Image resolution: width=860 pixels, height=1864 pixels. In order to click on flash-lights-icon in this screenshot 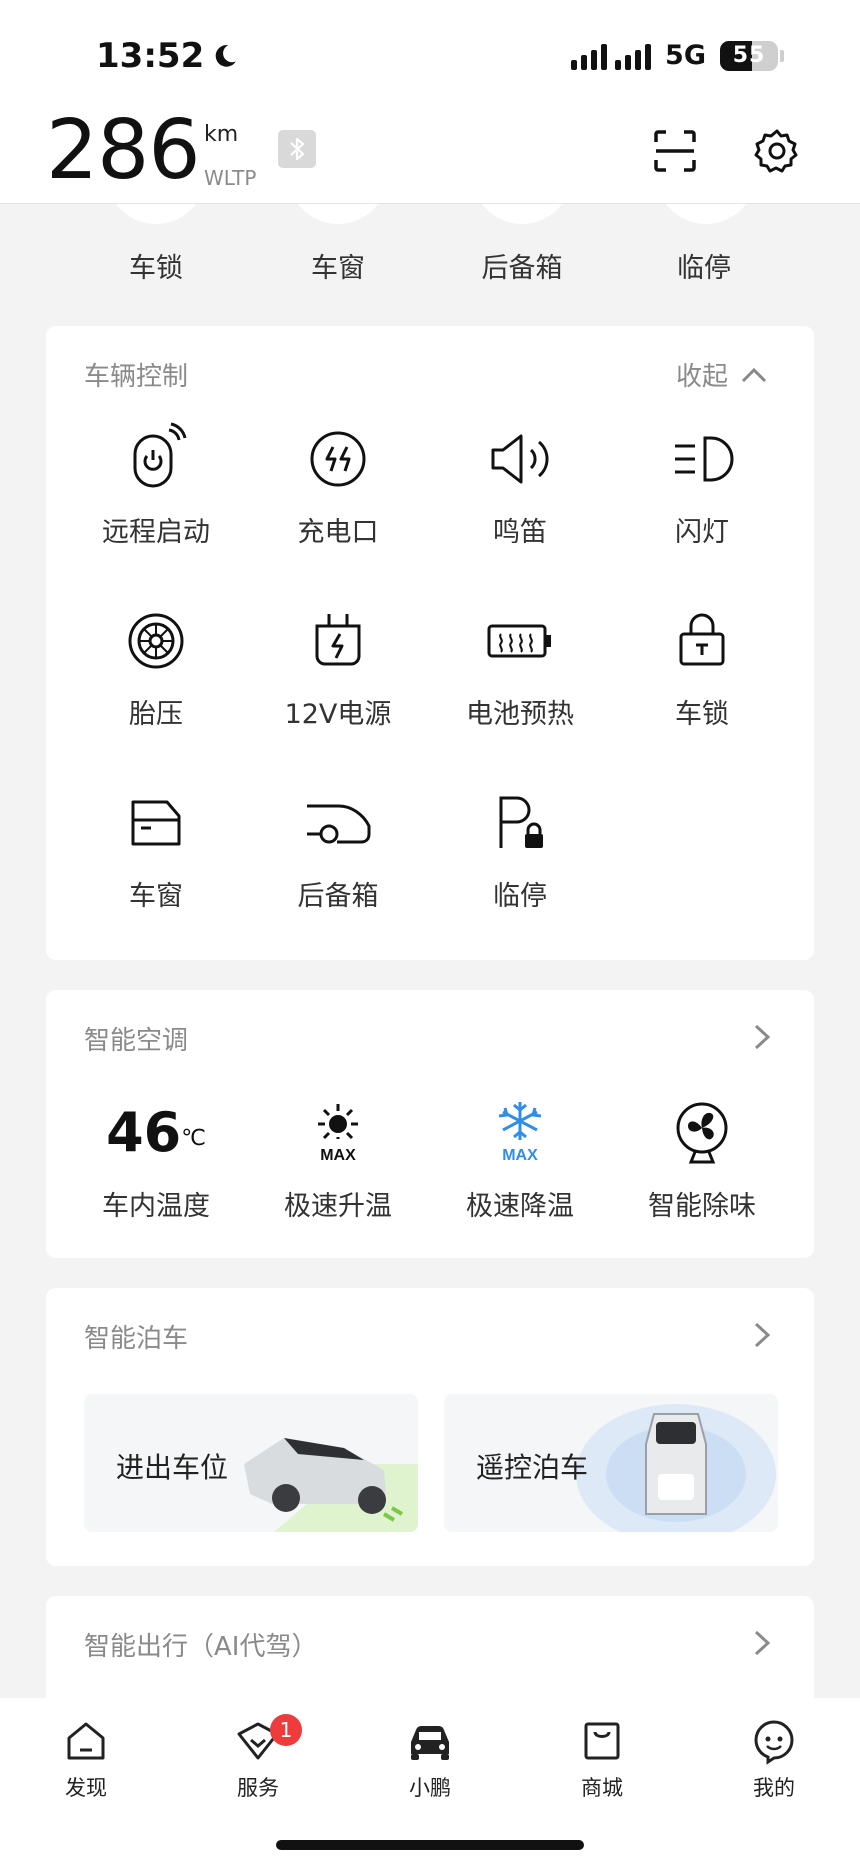, I will do `click(704, 459)`.